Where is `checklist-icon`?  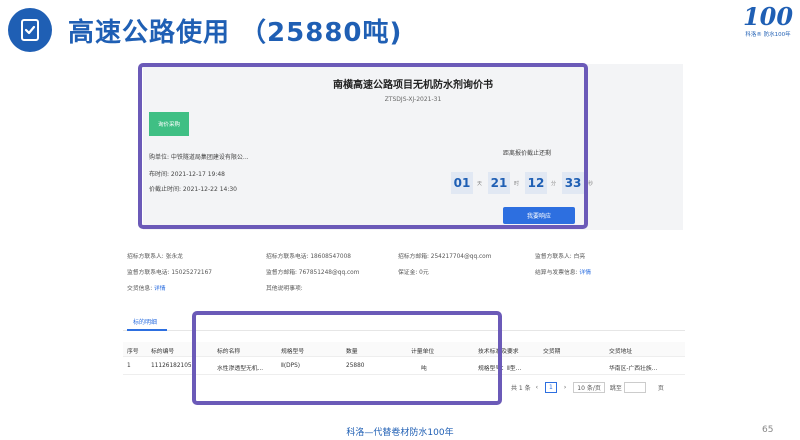 checklist-icon is located at coordinates (30, 30).